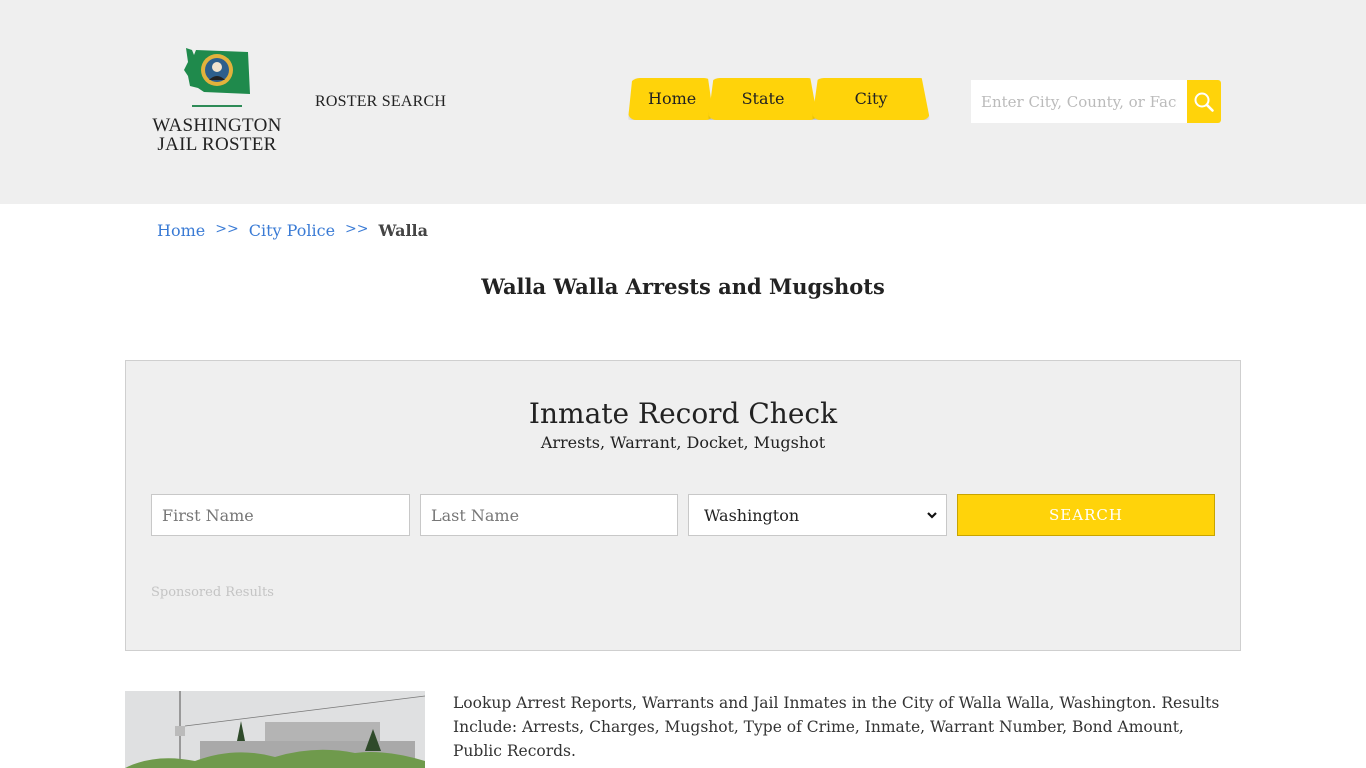  I want to click on facility-search, so click(1096, 101).